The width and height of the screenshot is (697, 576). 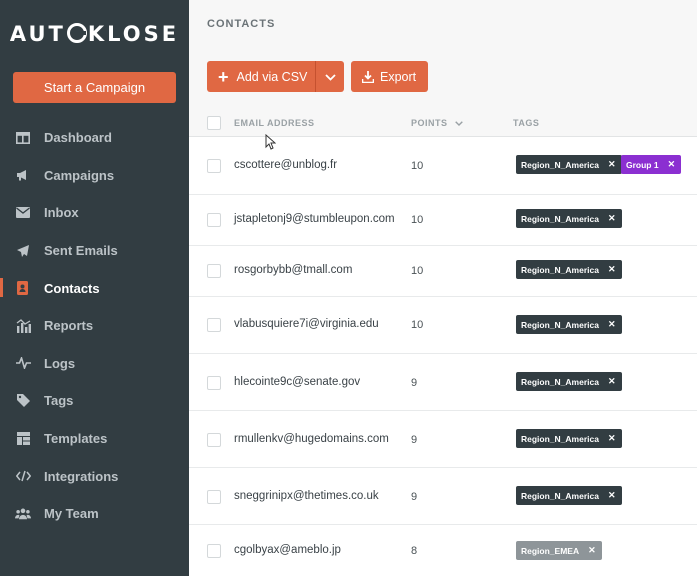 What do you see at coordinates (23, 213) in the screenshot?
I see `envelope-icon` at bounding box center [23, 213].